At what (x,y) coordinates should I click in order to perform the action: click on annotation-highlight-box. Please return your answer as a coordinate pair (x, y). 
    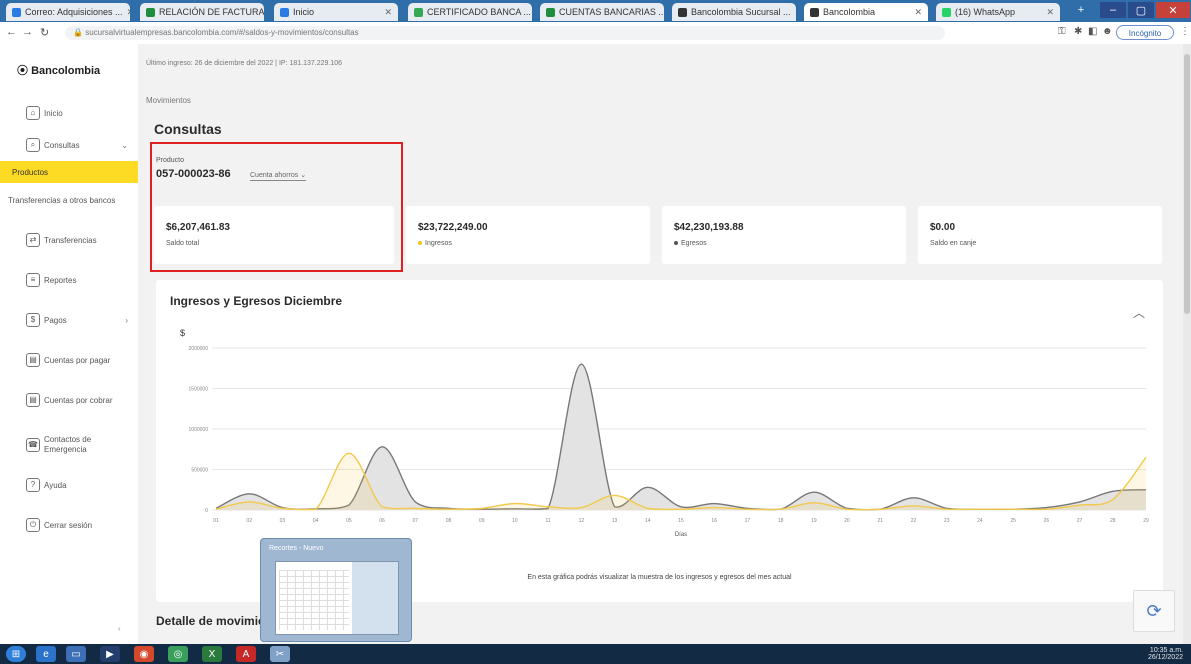
    Looking at the image, I should click on (276, 207).